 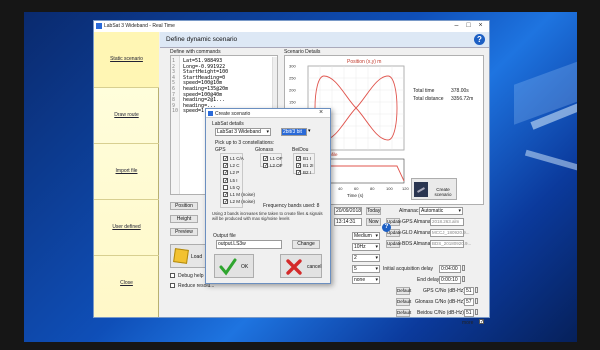 I want to click on create-scenario-button: Create scenario, so click(x=434, y=189).